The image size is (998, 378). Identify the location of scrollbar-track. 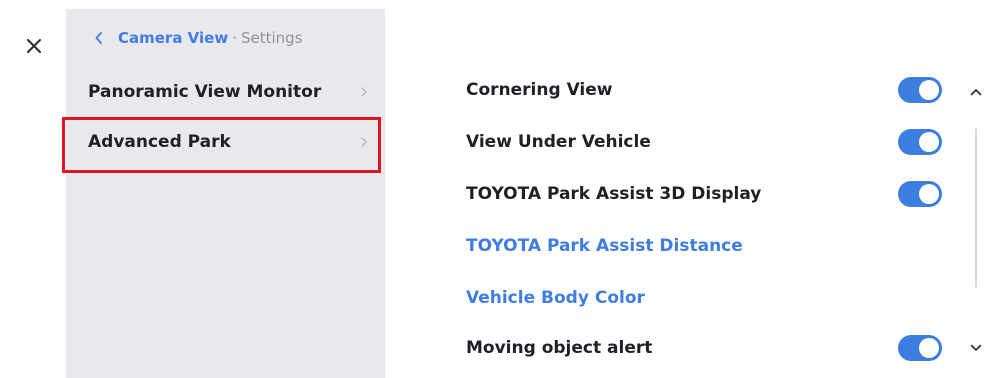
(976, 208).